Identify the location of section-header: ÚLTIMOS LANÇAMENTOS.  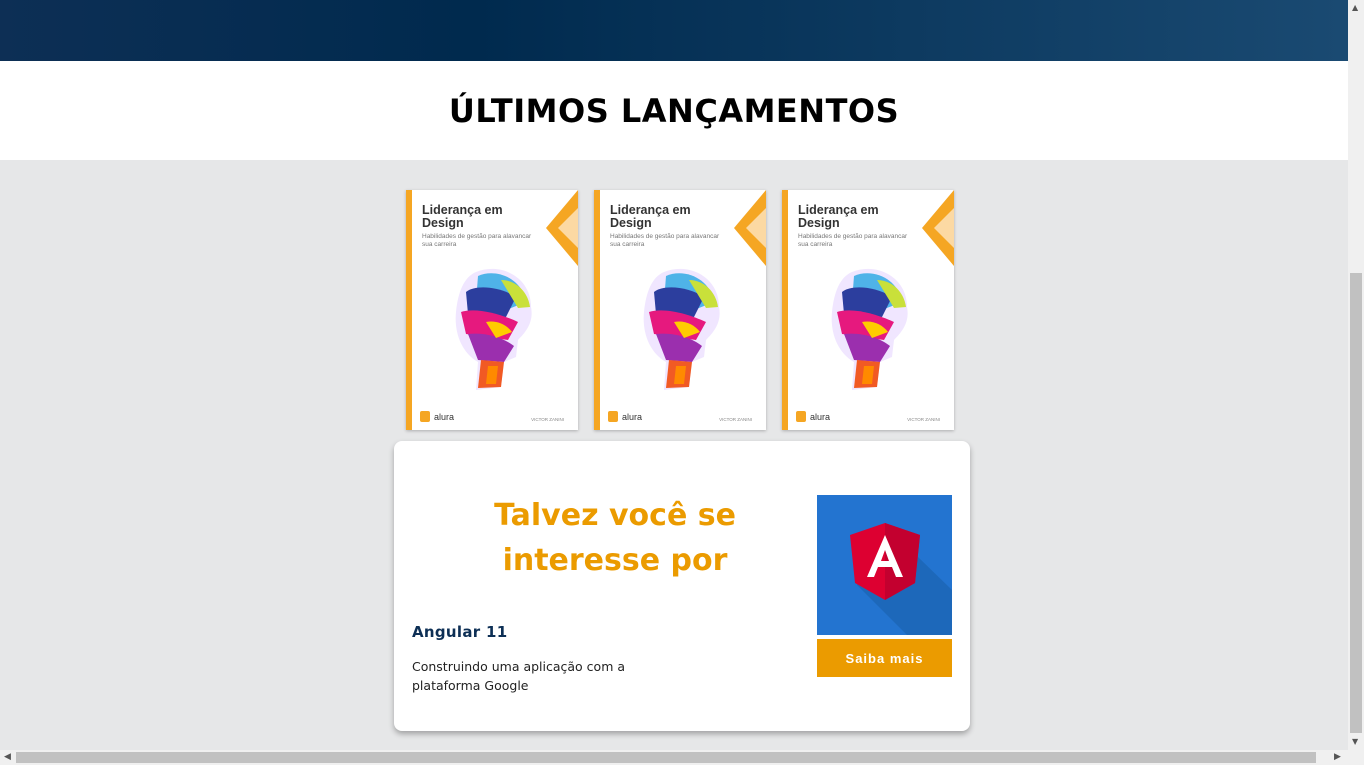
(674, 110).